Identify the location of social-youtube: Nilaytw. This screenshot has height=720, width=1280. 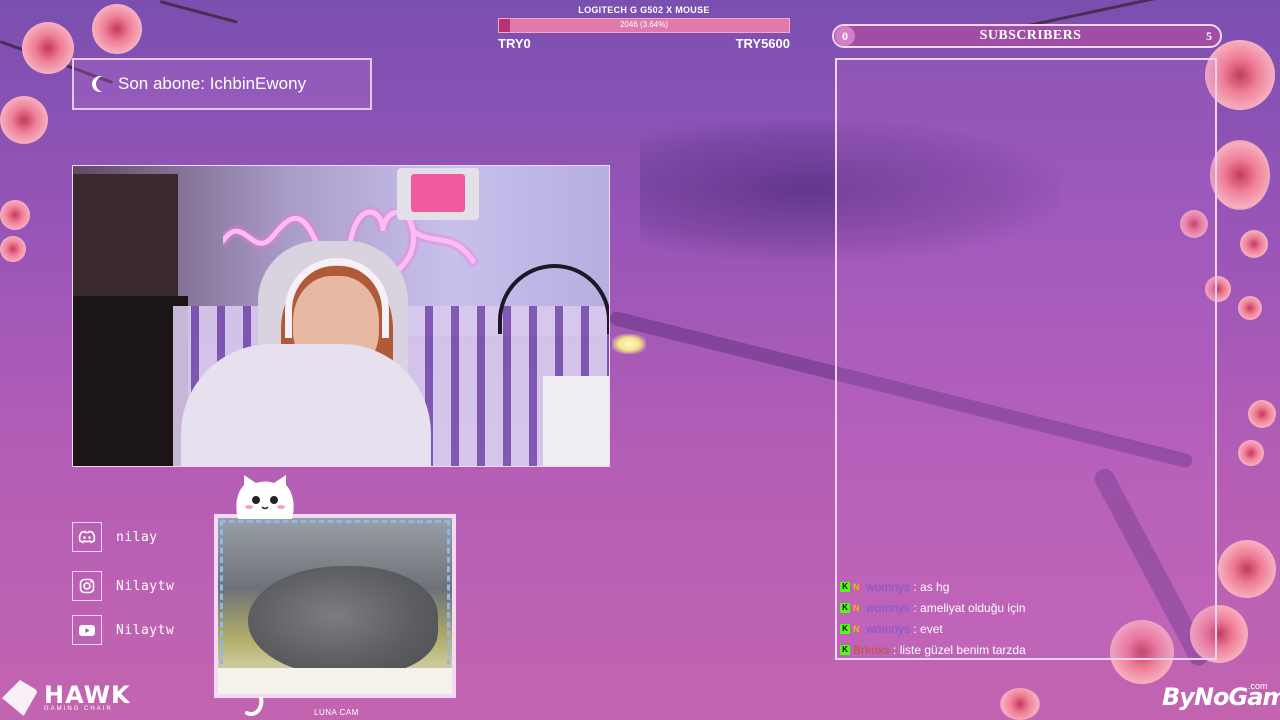
(123, 630).